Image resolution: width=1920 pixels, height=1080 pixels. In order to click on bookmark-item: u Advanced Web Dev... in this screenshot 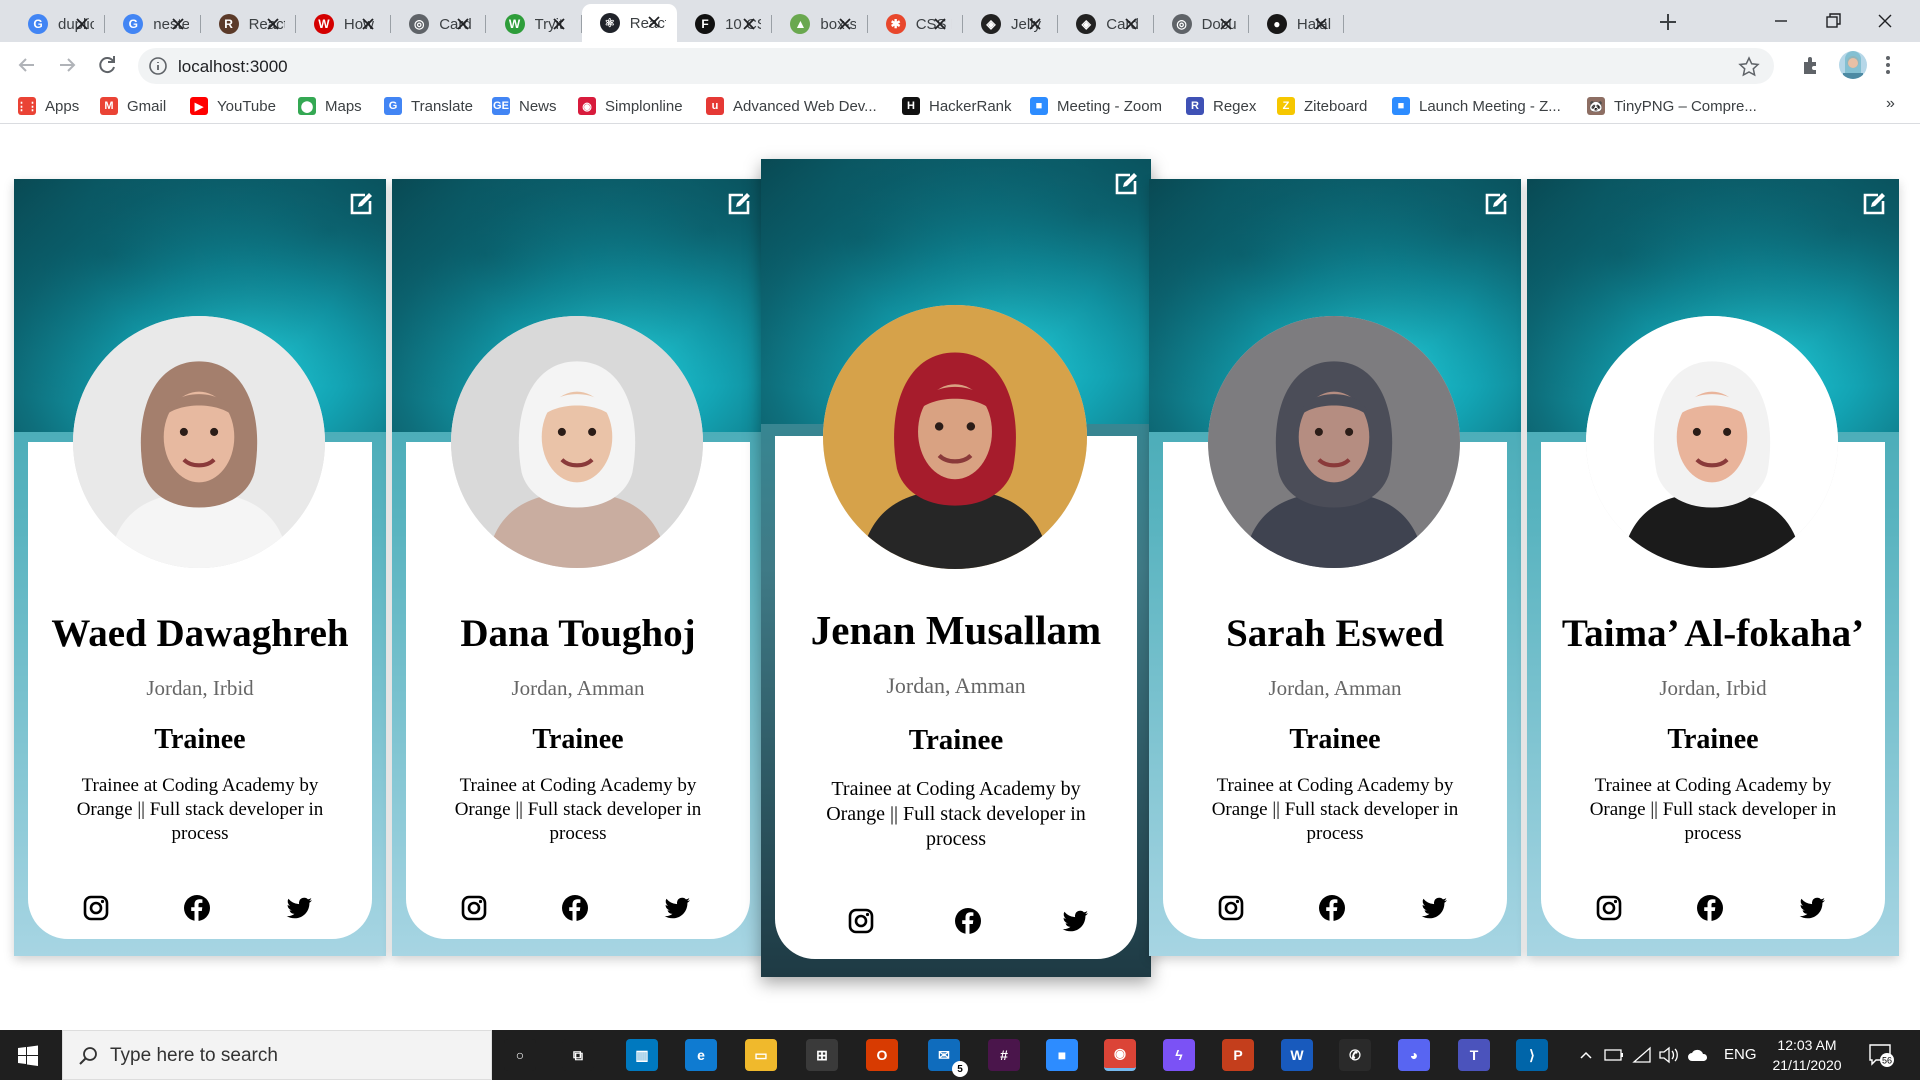, I will do `click(791, 106)`.